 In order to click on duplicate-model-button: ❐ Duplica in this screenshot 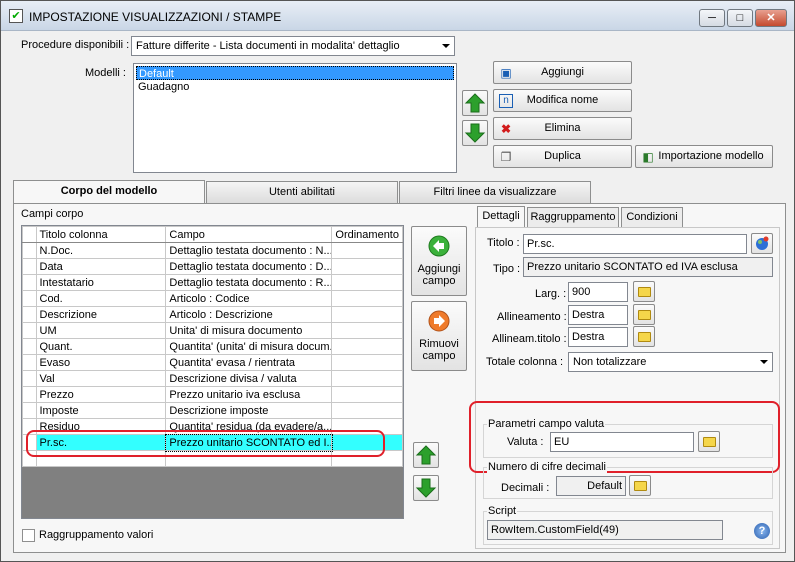, I will do `click(562, 156)`.